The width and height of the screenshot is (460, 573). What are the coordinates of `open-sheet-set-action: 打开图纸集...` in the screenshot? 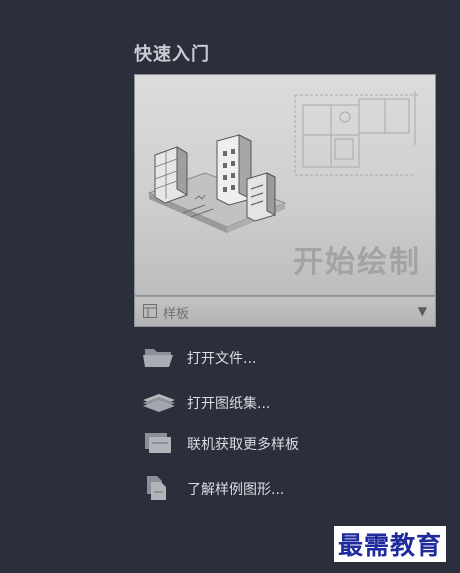 It's located at (271, 402).